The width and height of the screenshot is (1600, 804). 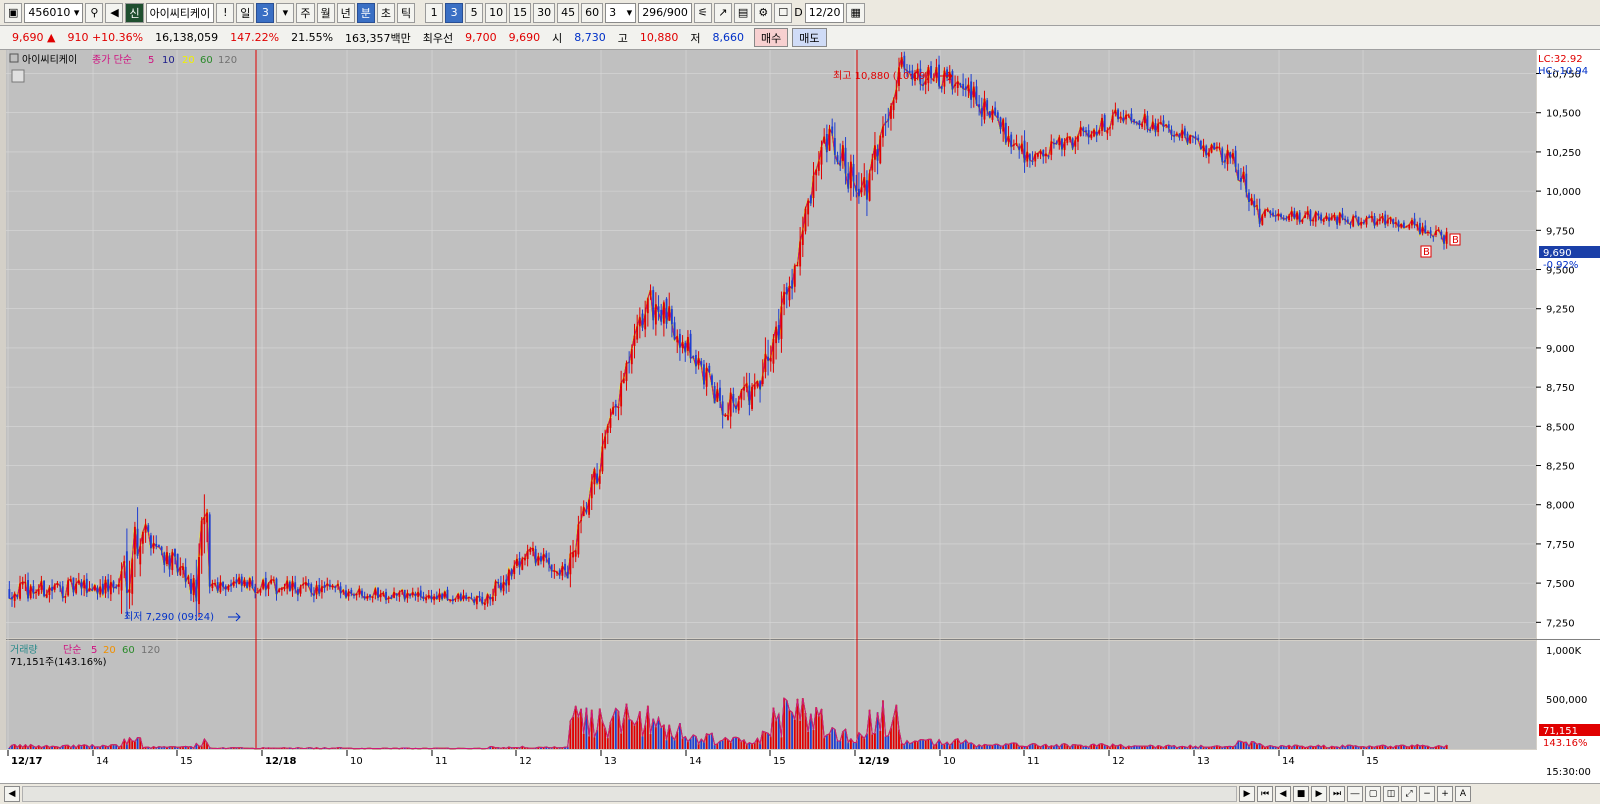 What do you see at coordinates (629, 794) in the screenshot?
I see `scroll-track` at bounding box center [629, 794].